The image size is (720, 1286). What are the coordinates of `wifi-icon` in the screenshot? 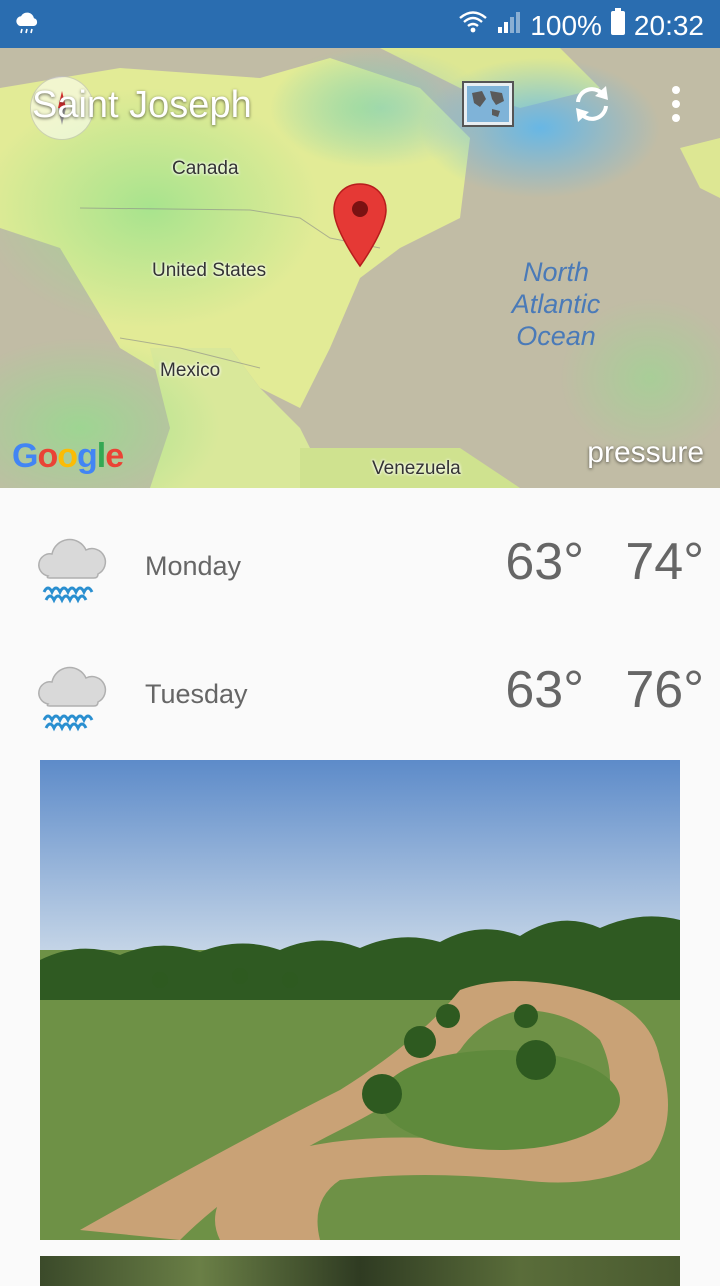 It's located at (473, 25).